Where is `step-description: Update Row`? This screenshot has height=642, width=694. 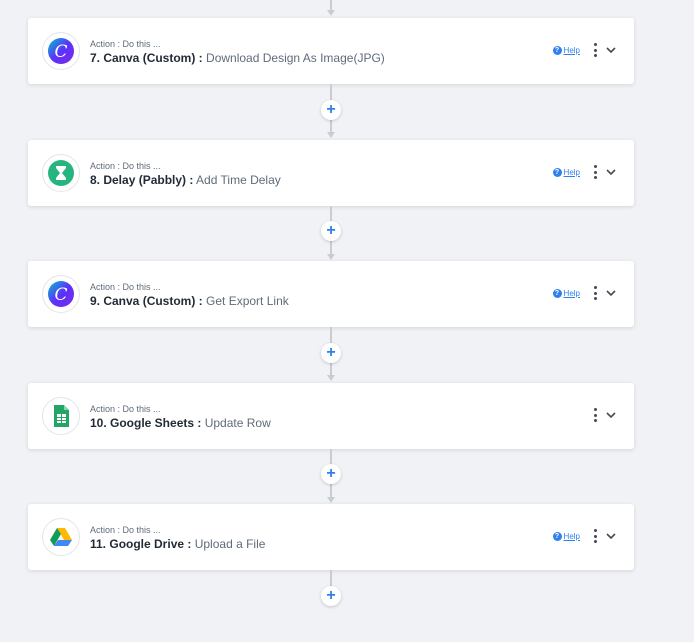
step-description: Update Row is located at coordinates (237, 423).